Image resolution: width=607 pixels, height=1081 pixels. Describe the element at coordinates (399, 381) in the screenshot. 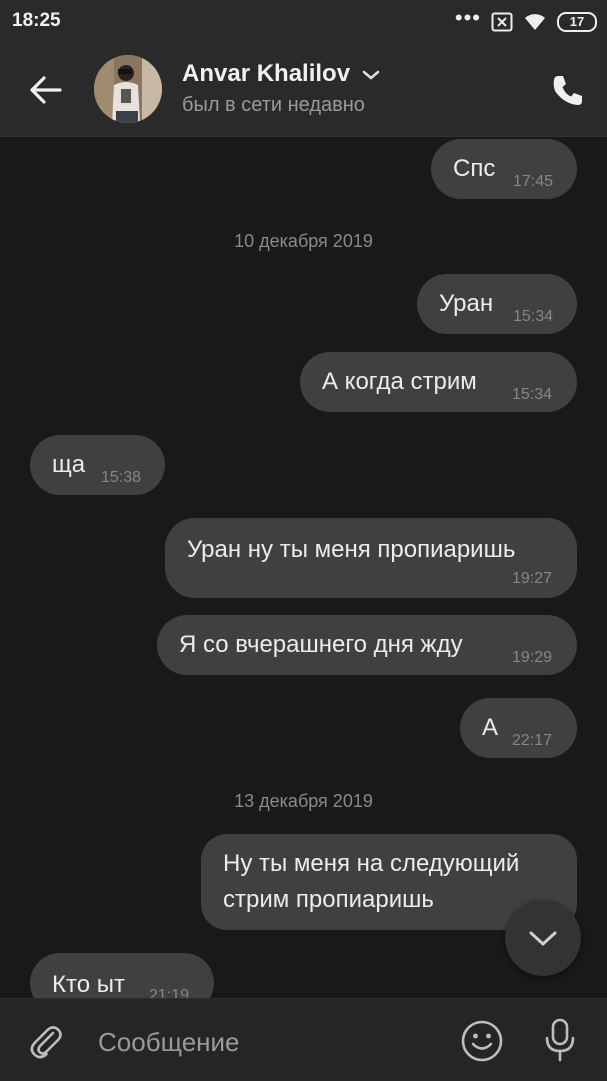

I see `message-text: А когда стрим` at that location.